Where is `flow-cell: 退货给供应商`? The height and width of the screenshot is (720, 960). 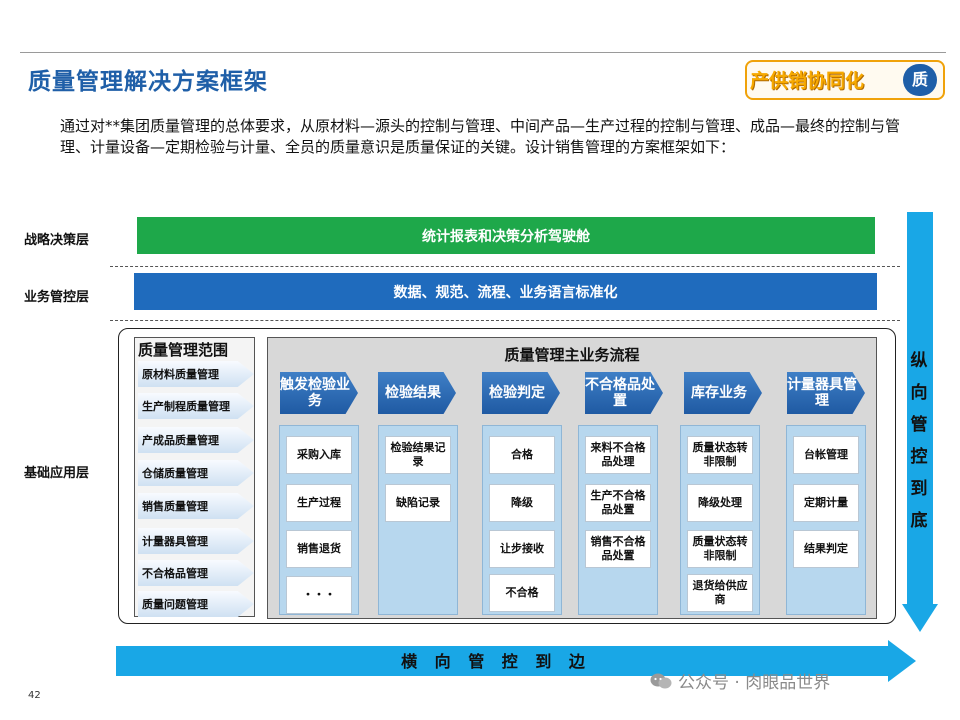 flow-cell: 退货给供应商 is located at coordinates (720, 593).